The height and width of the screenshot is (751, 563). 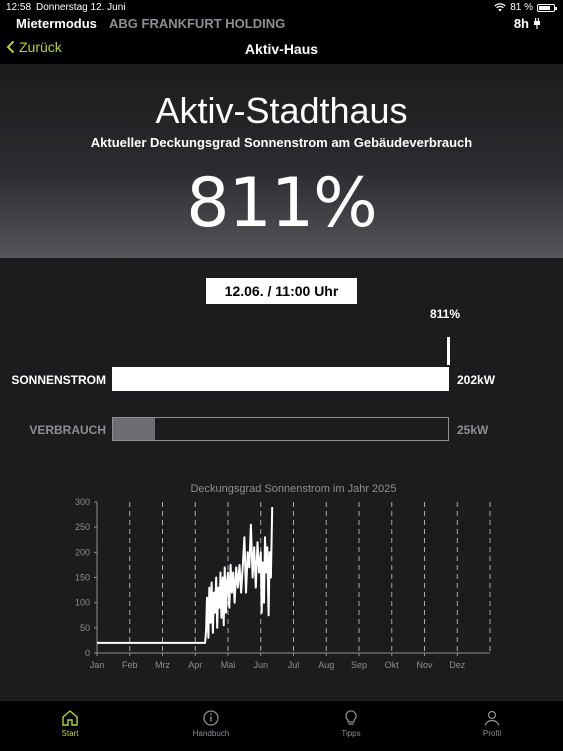 What do you see at coordinates (58, 380) in the screenshot?
I see `sonnenstrom-label: SONNENSTROM` at bounding box center [58, 380].